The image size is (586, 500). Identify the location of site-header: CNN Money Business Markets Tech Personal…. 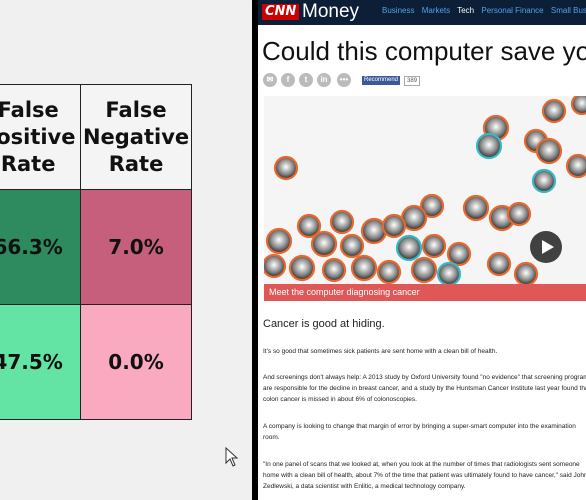
(422, 12).